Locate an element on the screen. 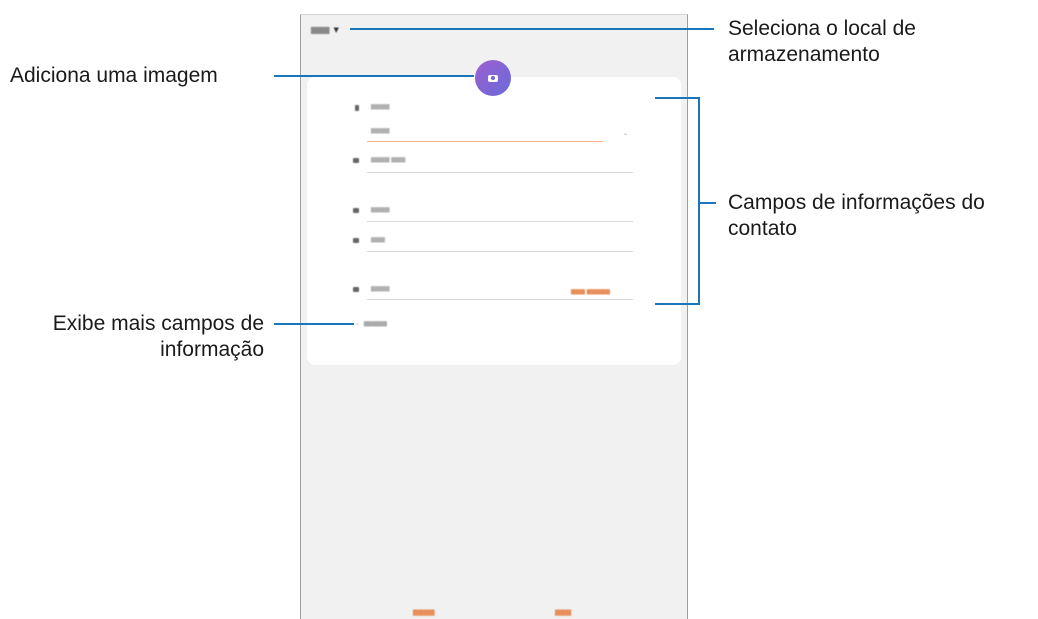 The height and width of the screenshot is (619, 1038). phone-input: ▆▆▆▆ is located at coordinates (380, 209).